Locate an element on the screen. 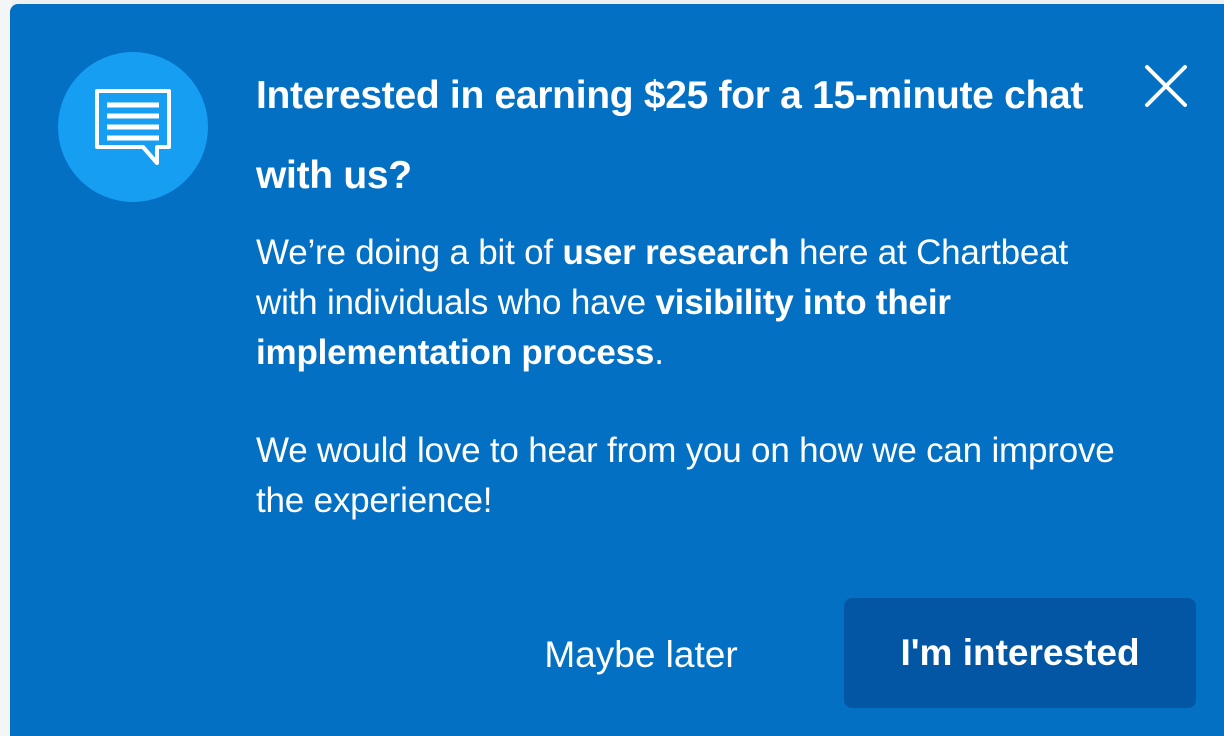 The image size is (1224, 736). close-icon is located at coordinates (1166, 88).